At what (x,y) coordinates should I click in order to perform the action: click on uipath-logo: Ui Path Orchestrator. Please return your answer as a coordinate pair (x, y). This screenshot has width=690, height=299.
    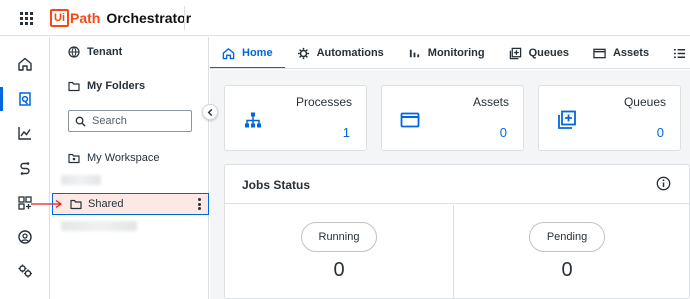
    Looking at the image, I should click on (120, 18).